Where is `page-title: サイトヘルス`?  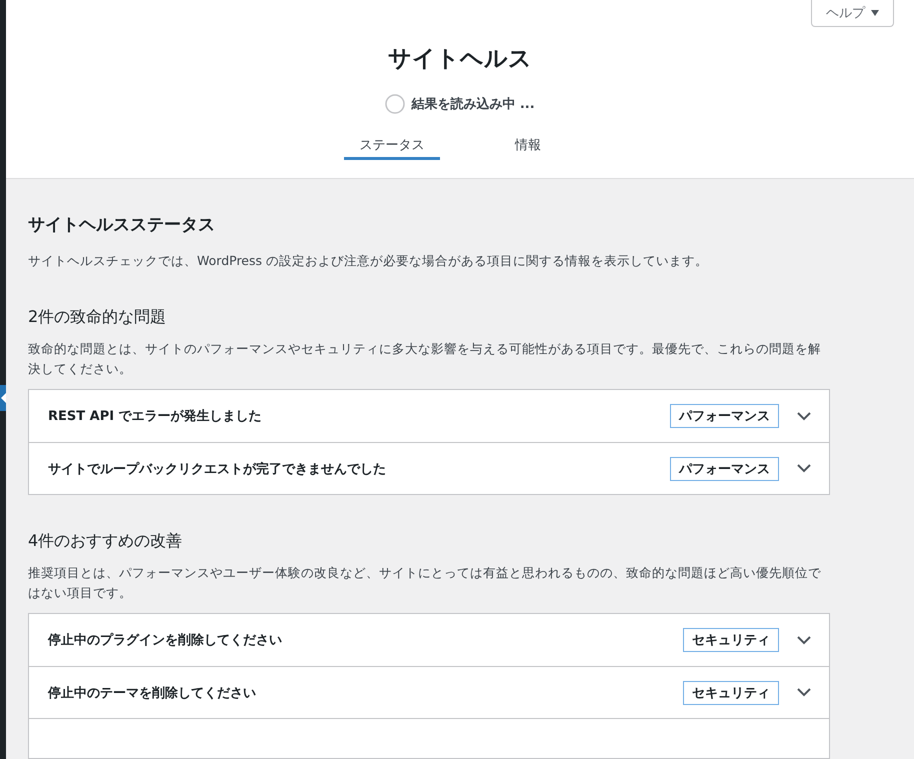 page-title: サイトヘルス is located at coordinates (460, 59).